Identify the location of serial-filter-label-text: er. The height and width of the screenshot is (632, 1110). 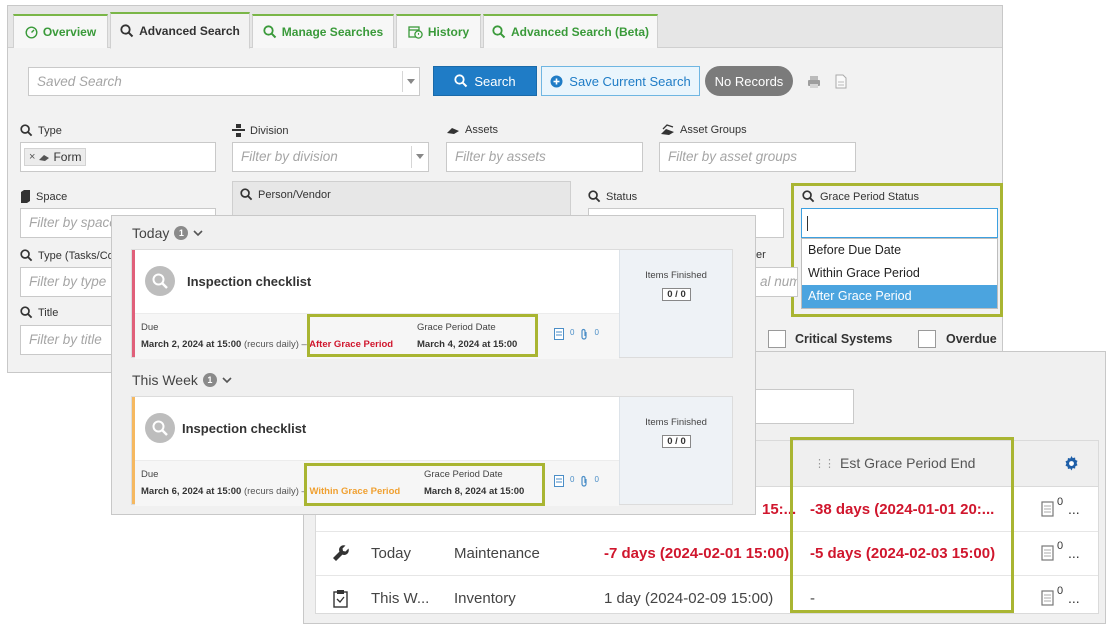
(761, 255).